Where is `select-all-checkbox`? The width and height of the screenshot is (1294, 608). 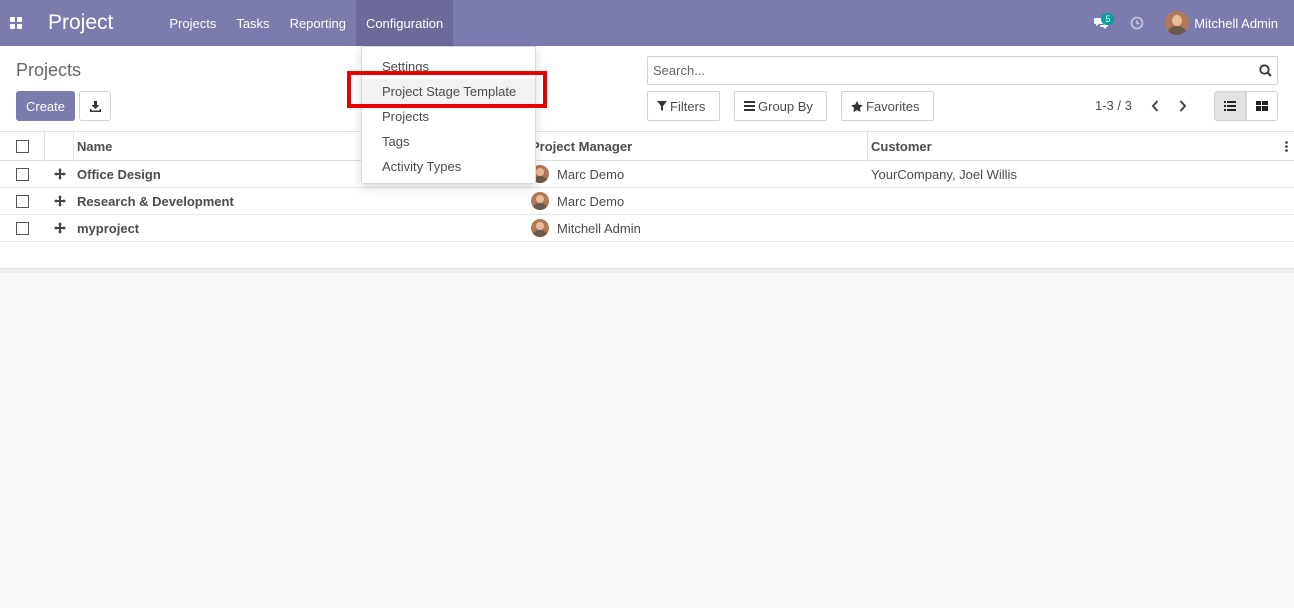 select-all-checkbox is located at coordinates (22, 146).